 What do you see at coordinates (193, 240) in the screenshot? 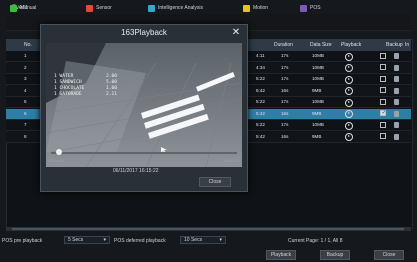
I see `pos-deferred-playback-value: 10 Secs` at bounding box center [193, 240].